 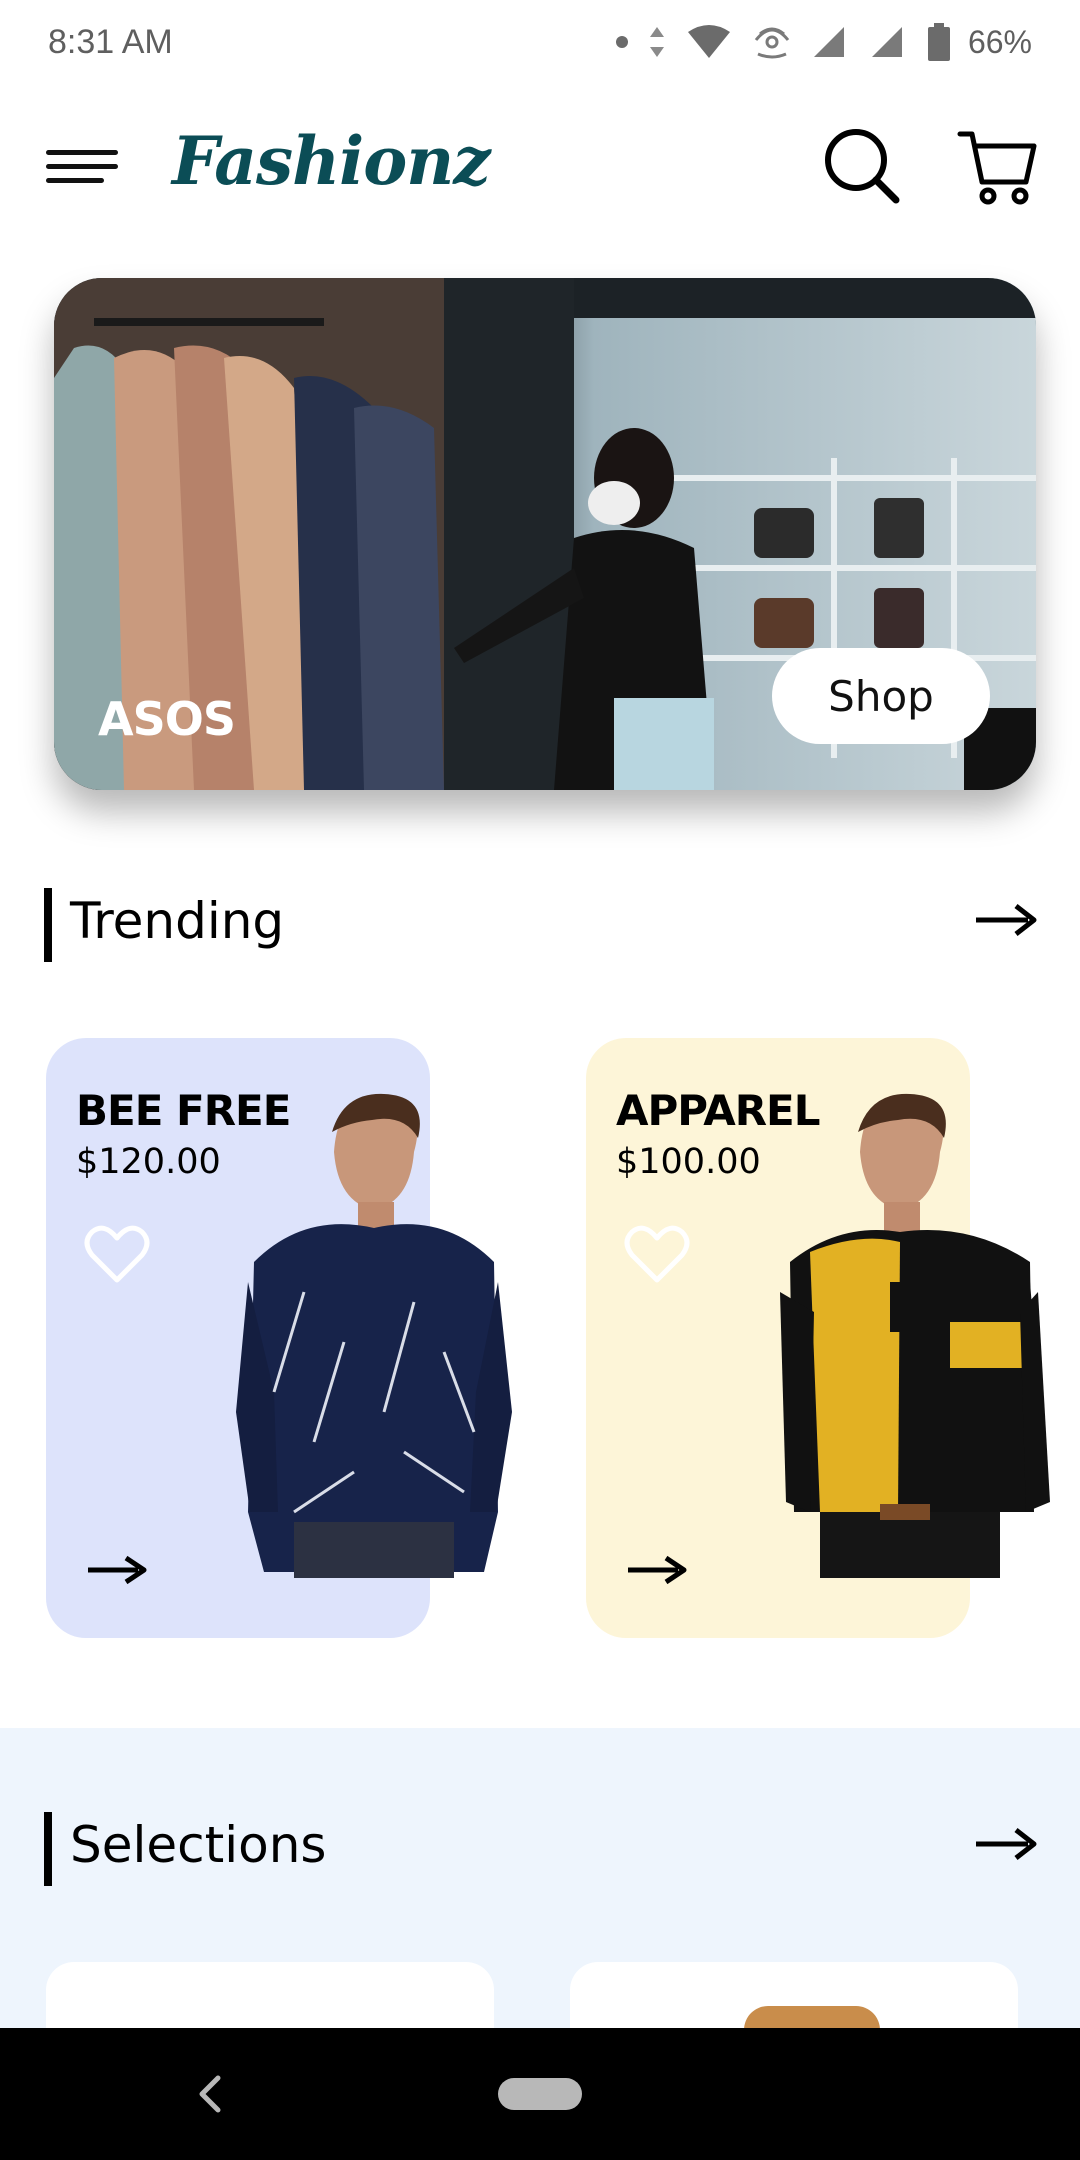 What do you see at coordinates (331, 161) in the screenshot?
I see `app-brand-title: Fashionz` at bounding box center [331, 161].